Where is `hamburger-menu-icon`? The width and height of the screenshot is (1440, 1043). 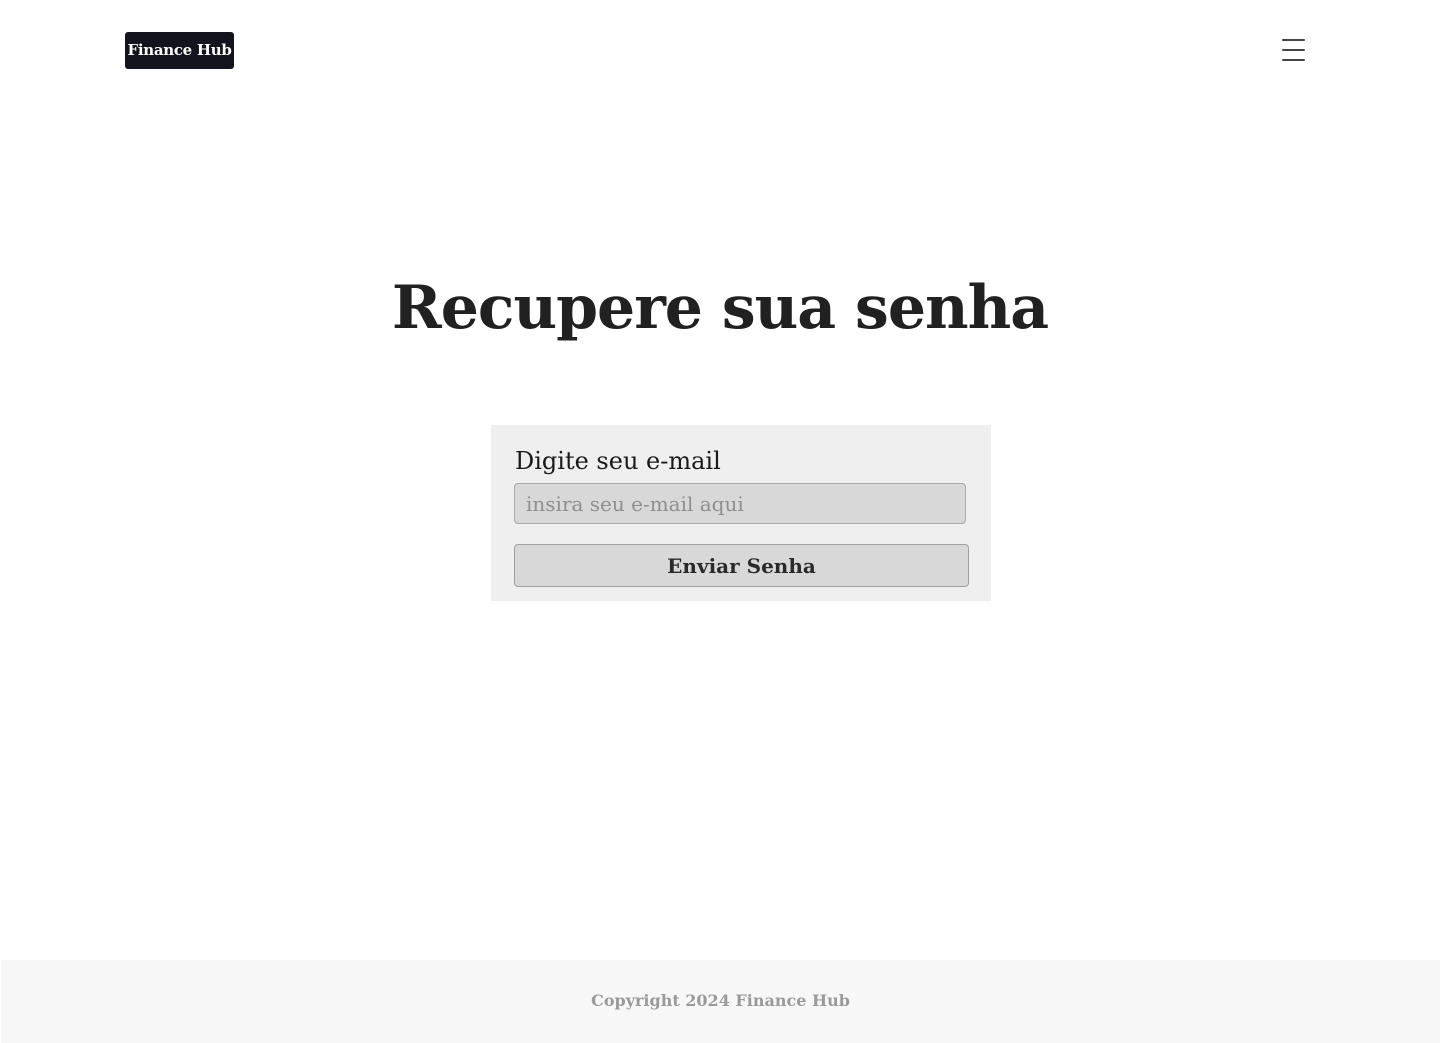 hamburger-menu-icon is located at coordinates (1294, 50).